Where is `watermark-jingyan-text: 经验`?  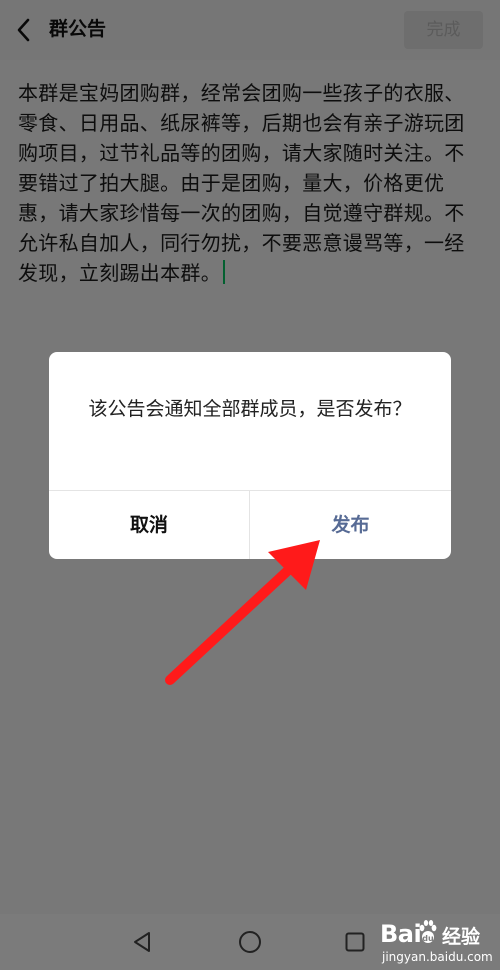 watermark-jingyan-text: 经验 is located at coordinates (461, 937).